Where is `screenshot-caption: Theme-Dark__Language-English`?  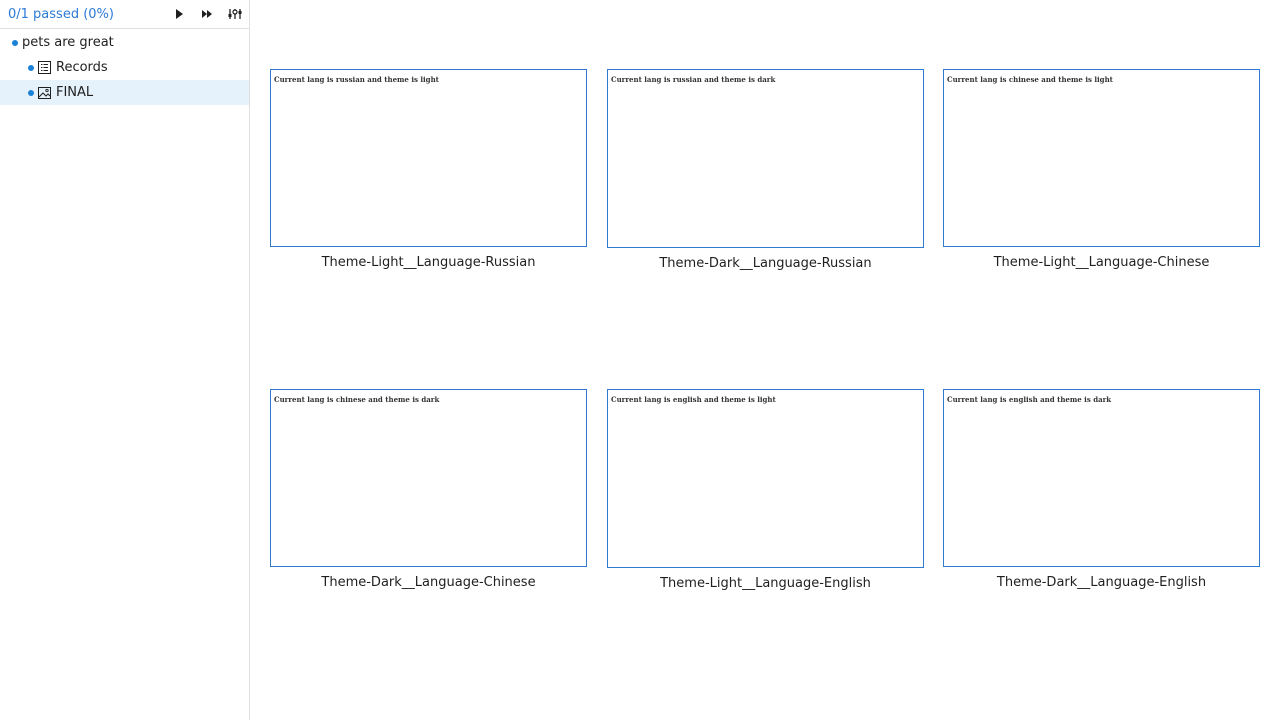 screenshot-caption: Theme-Dark__Language-English is located at coordinates (1101, 582).